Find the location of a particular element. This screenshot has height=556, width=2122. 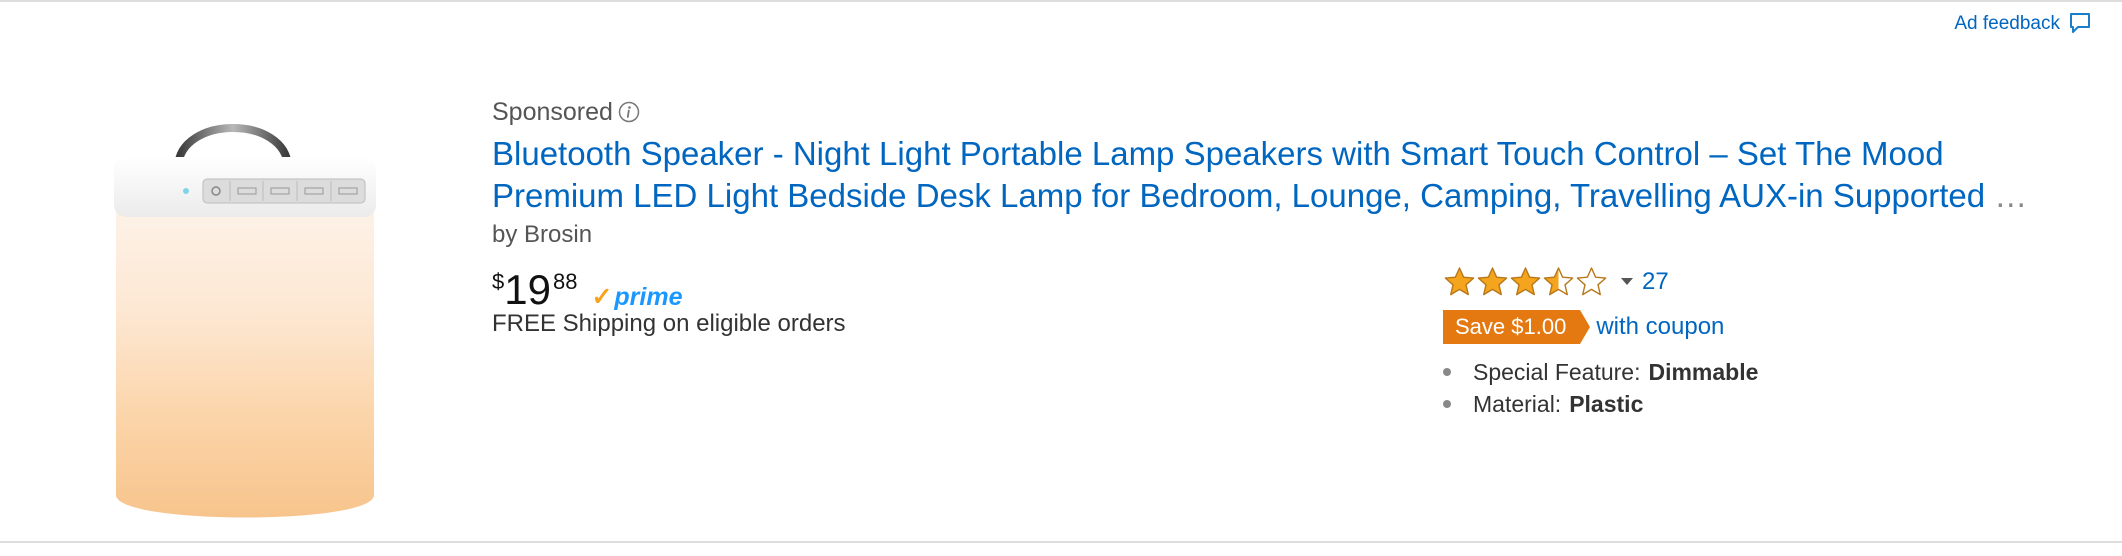

price-whole: 19 is located at coordinates (527, 289).